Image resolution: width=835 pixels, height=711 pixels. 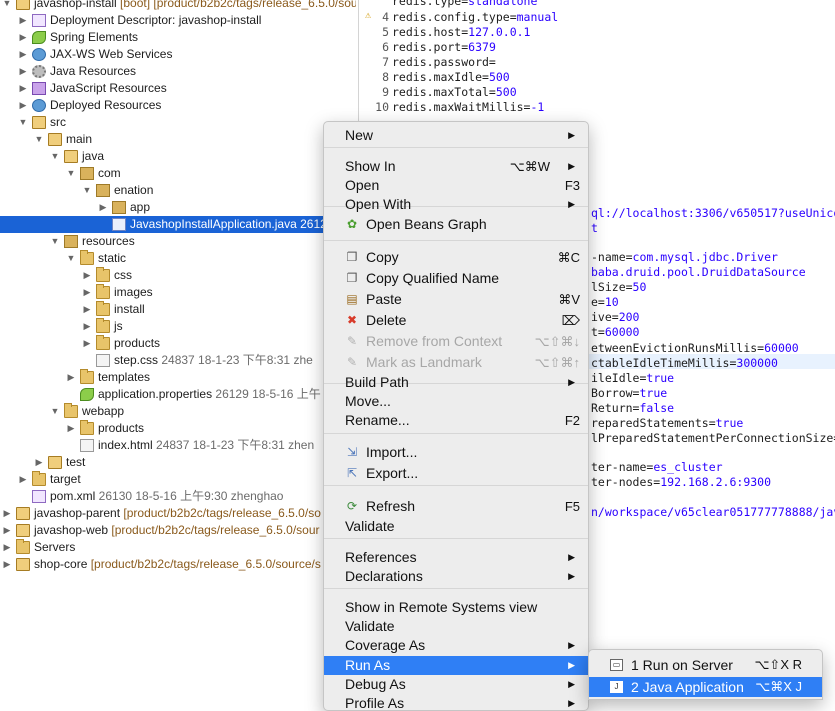 I want to click on menu-item-label: Coverage As, so click(x=385, y=645).